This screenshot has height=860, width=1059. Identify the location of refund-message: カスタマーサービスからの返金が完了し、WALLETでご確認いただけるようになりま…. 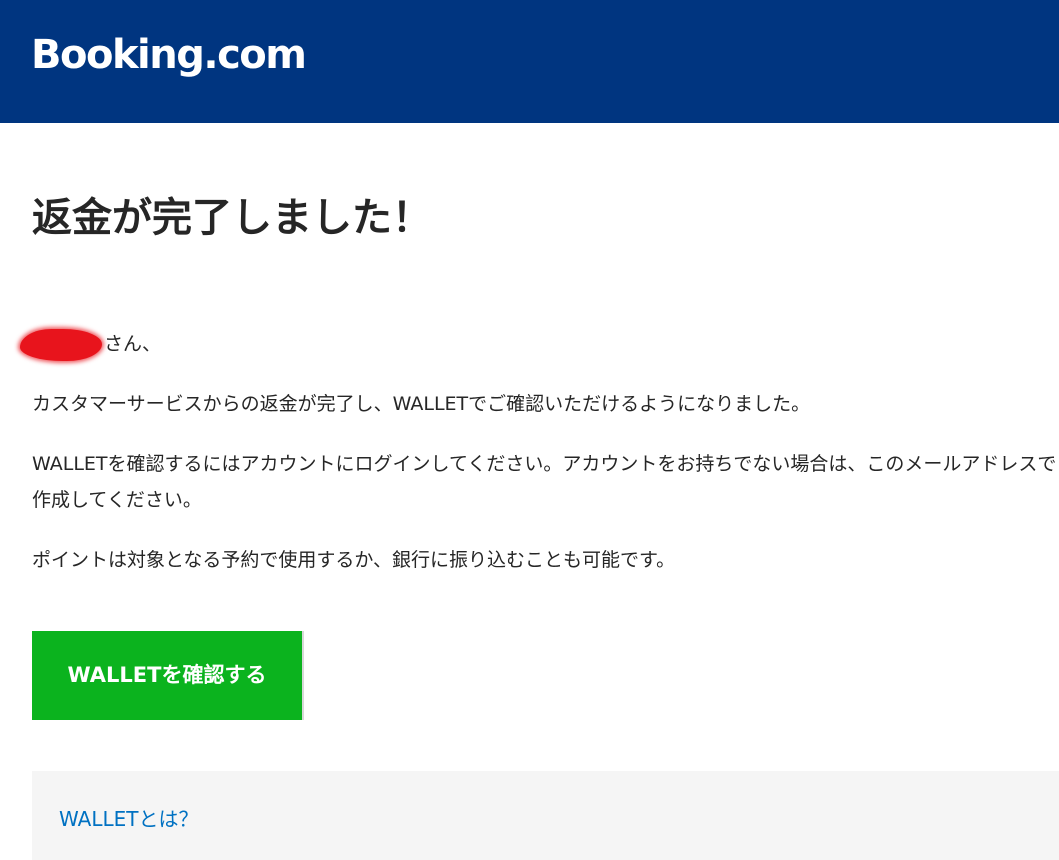
(421, 404).